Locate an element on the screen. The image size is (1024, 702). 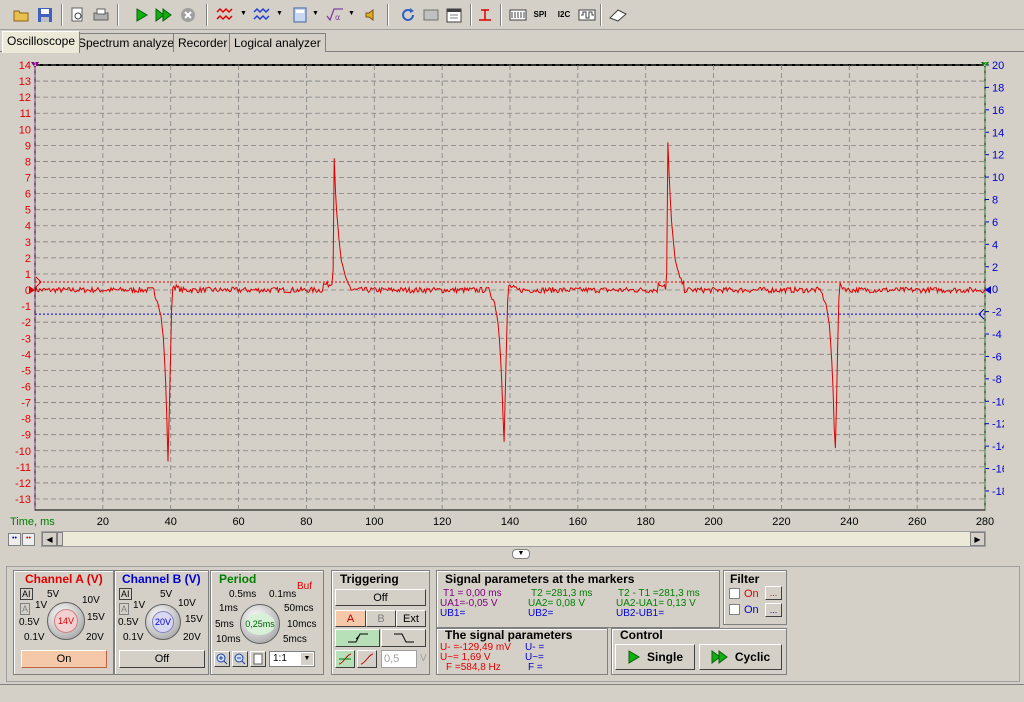
channel-a-ac-toggle: A is located at coordinates (25, 609).